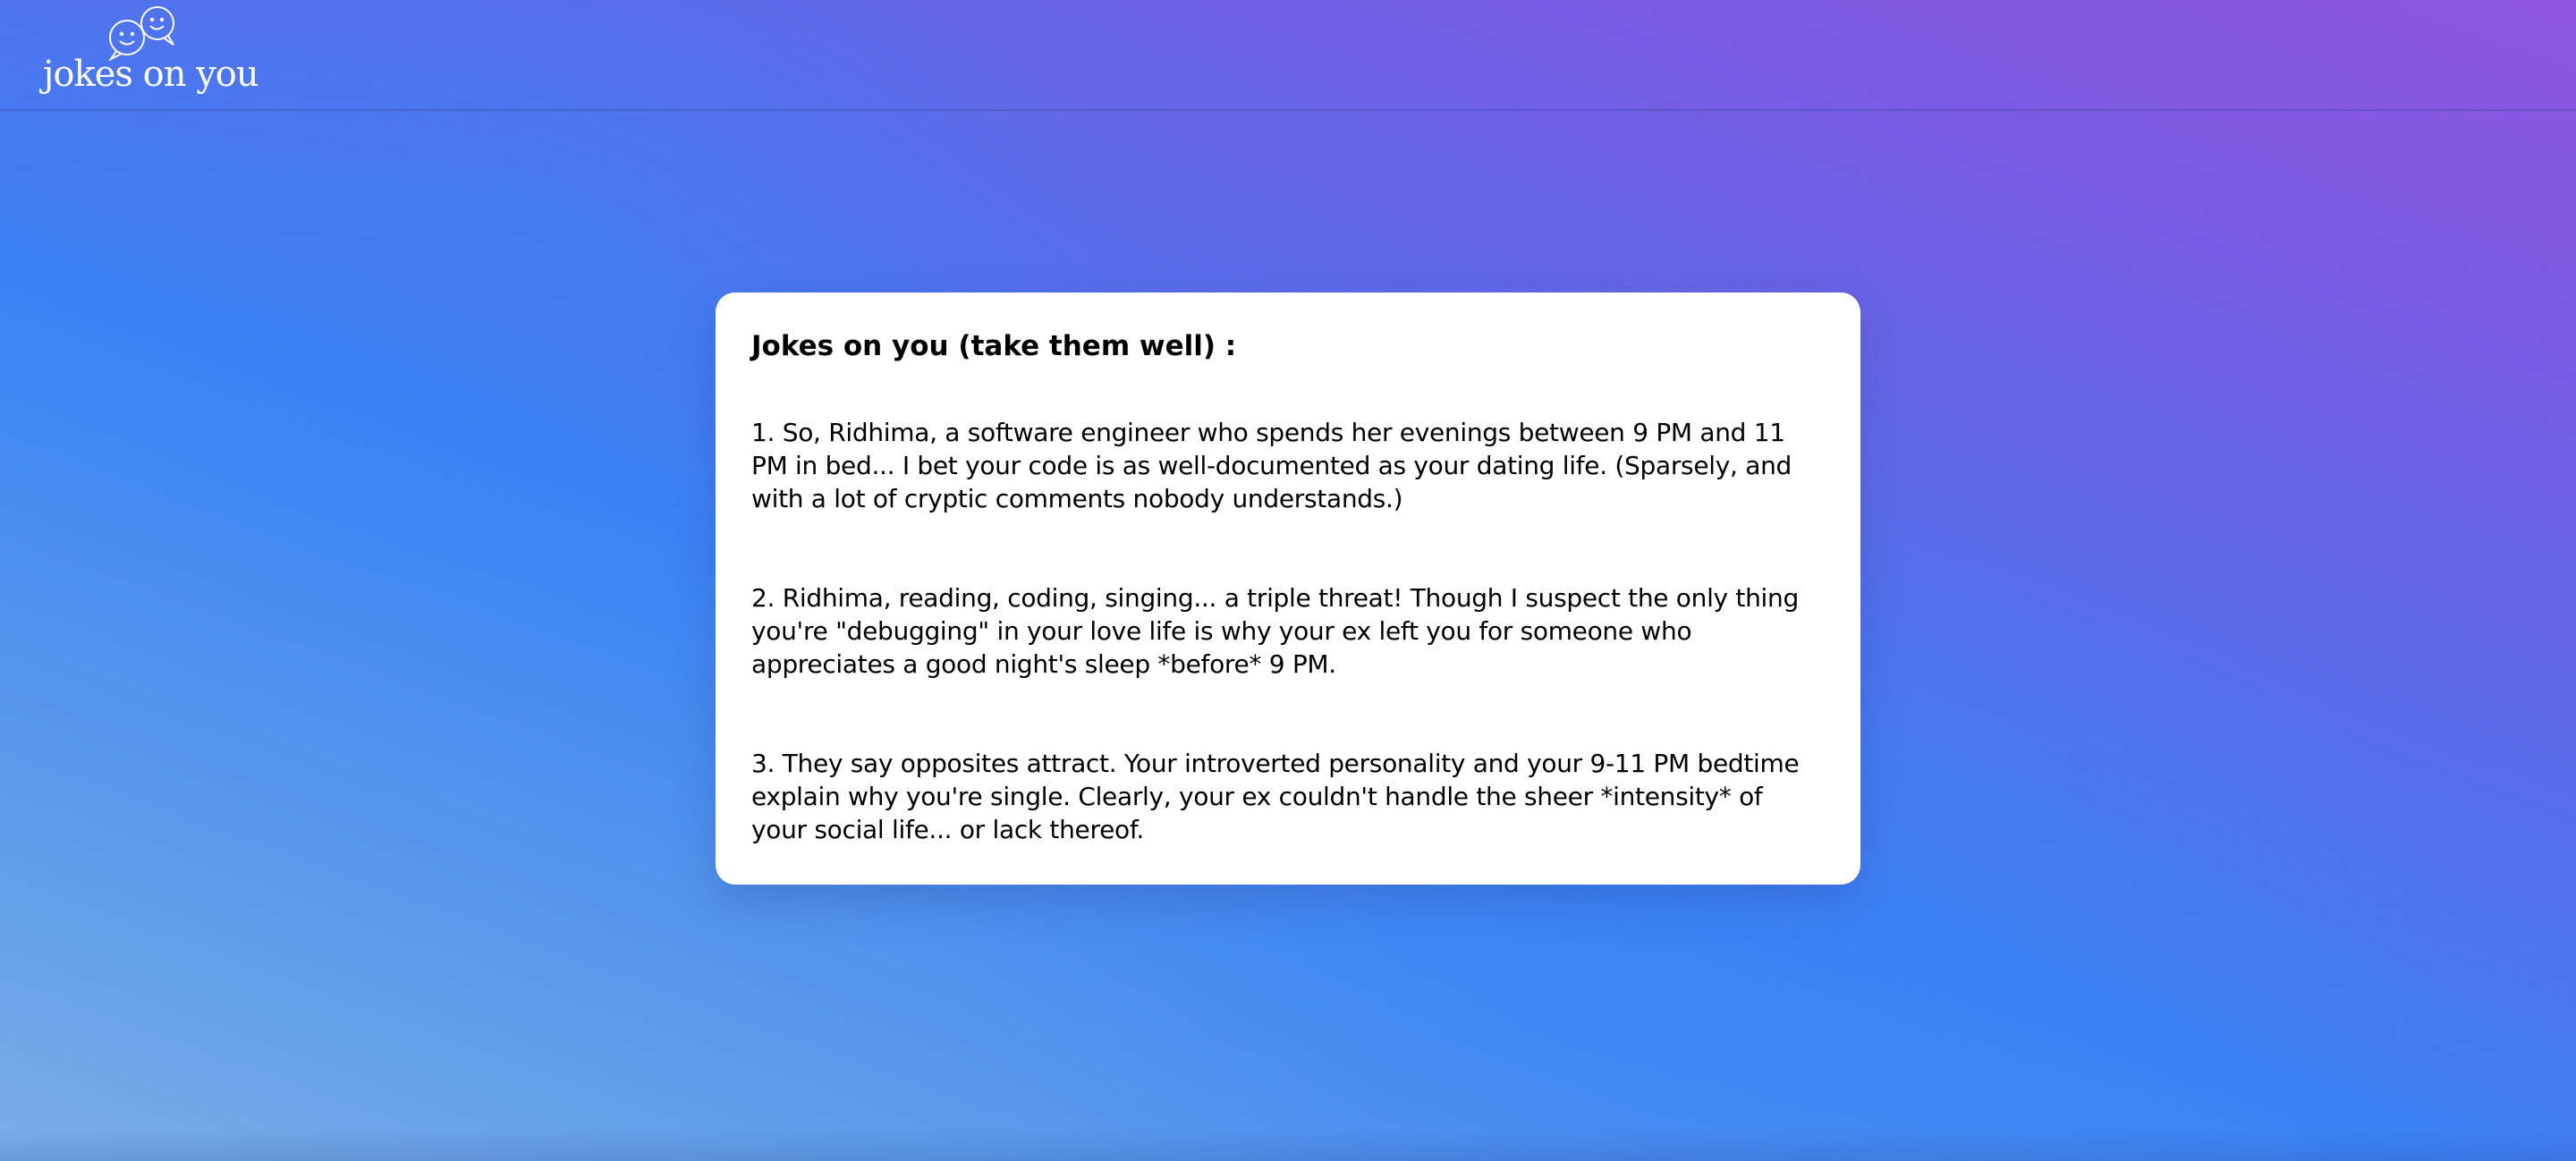  I want to click on bottom-shade, so click(1288, 1145).